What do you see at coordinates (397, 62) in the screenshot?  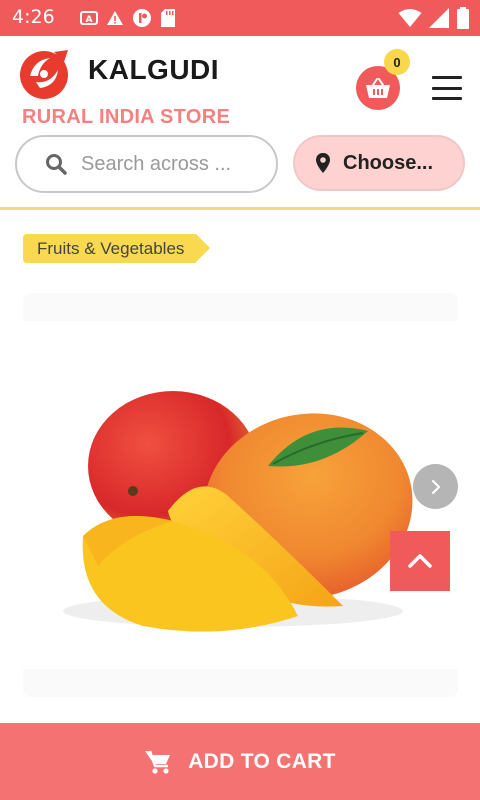 I see `cart-count-badge: 0` at bounding box center [397, 62].